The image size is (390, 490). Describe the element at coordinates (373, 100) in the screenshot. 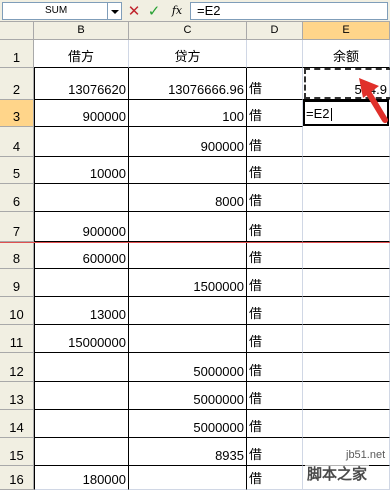

I see `red-arrow-icon` at that location.